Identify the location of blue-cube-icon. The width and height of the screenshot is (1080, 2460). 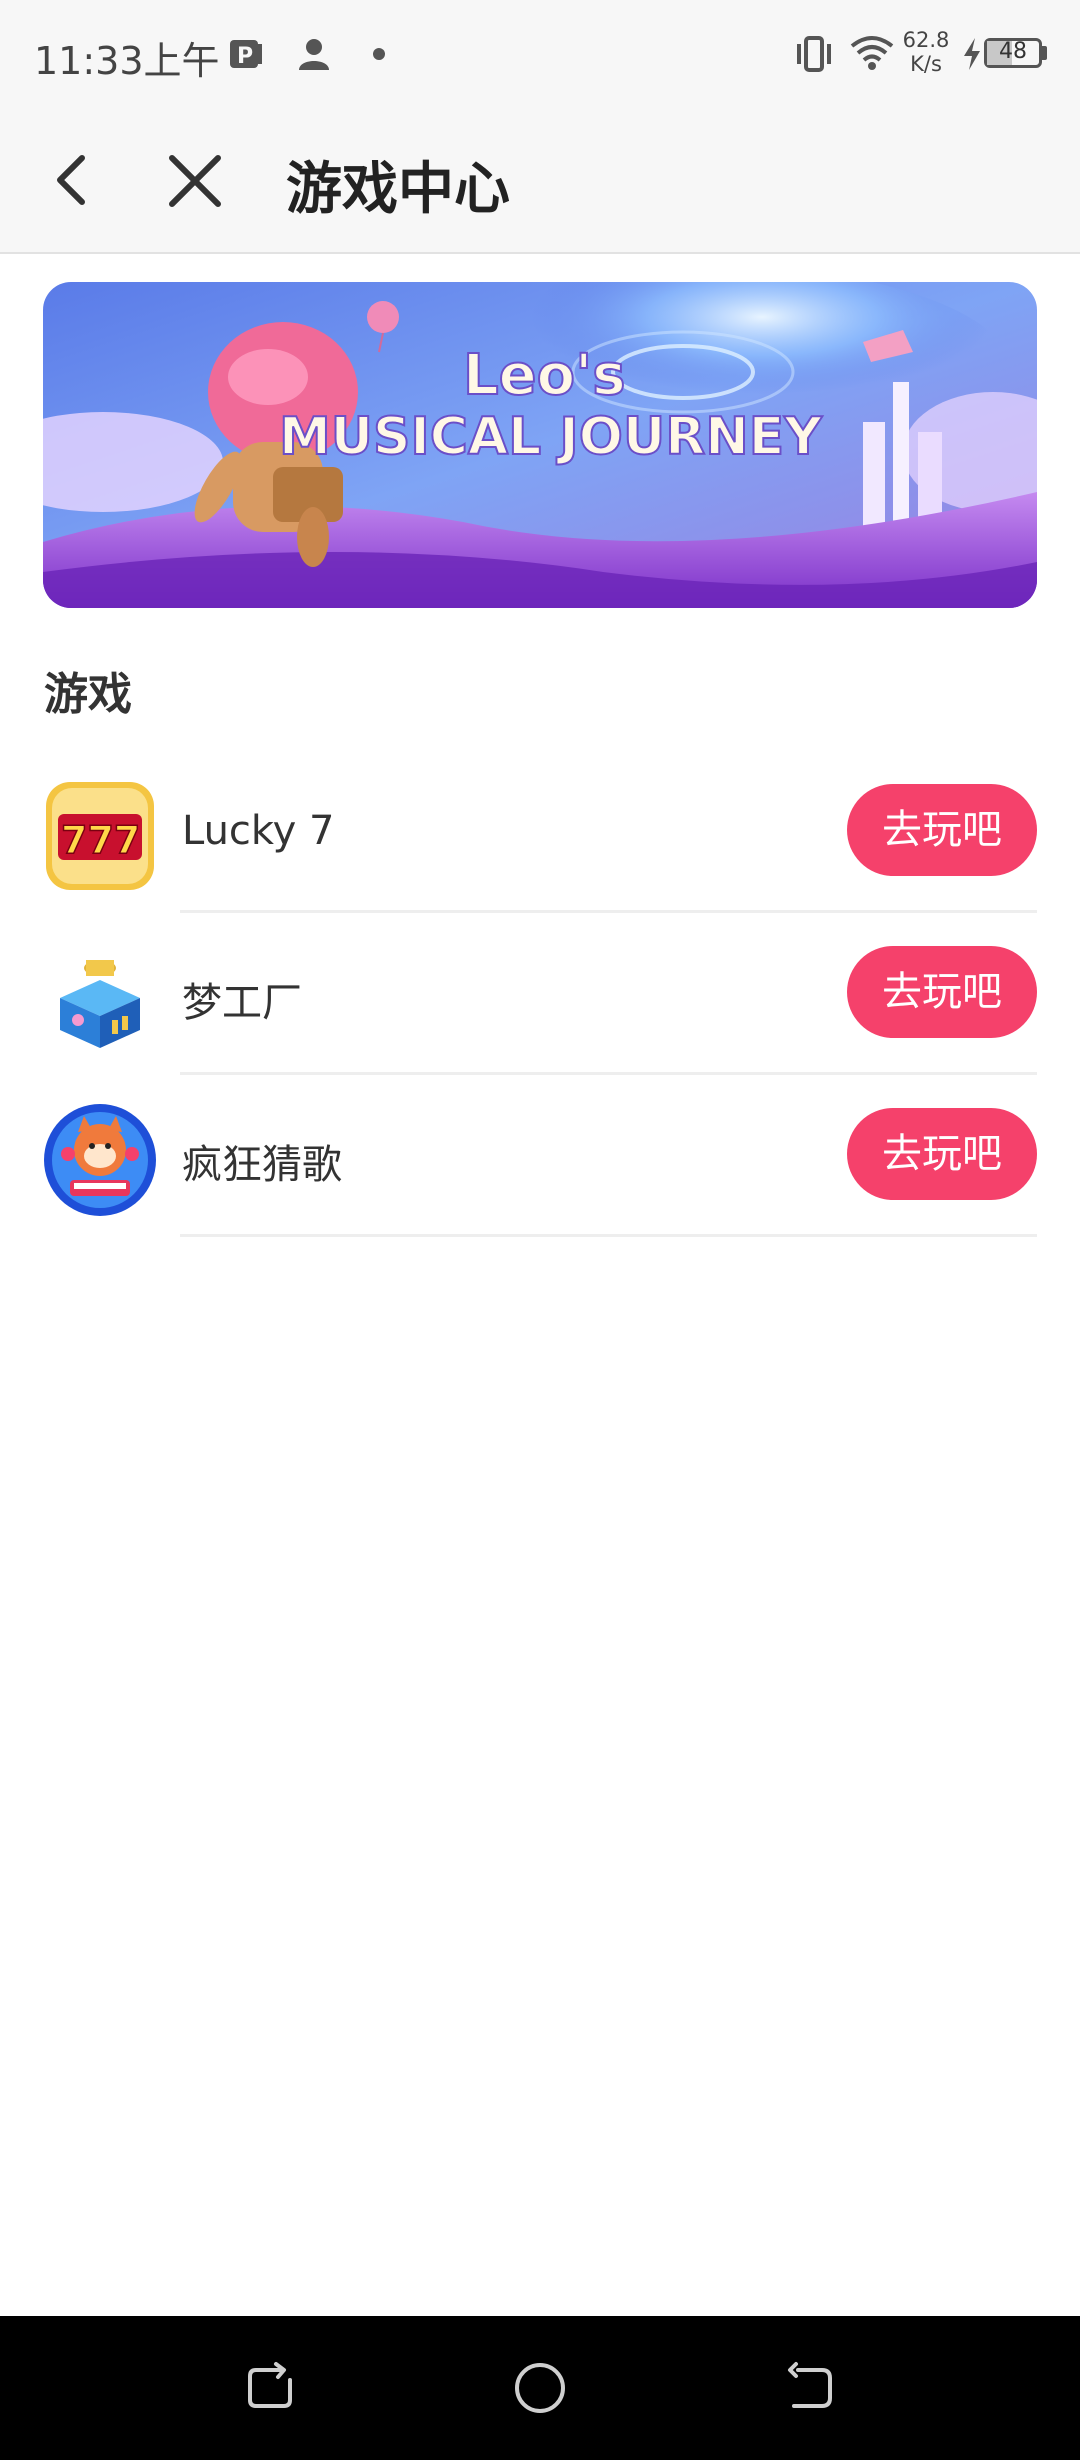
(100, 1004).